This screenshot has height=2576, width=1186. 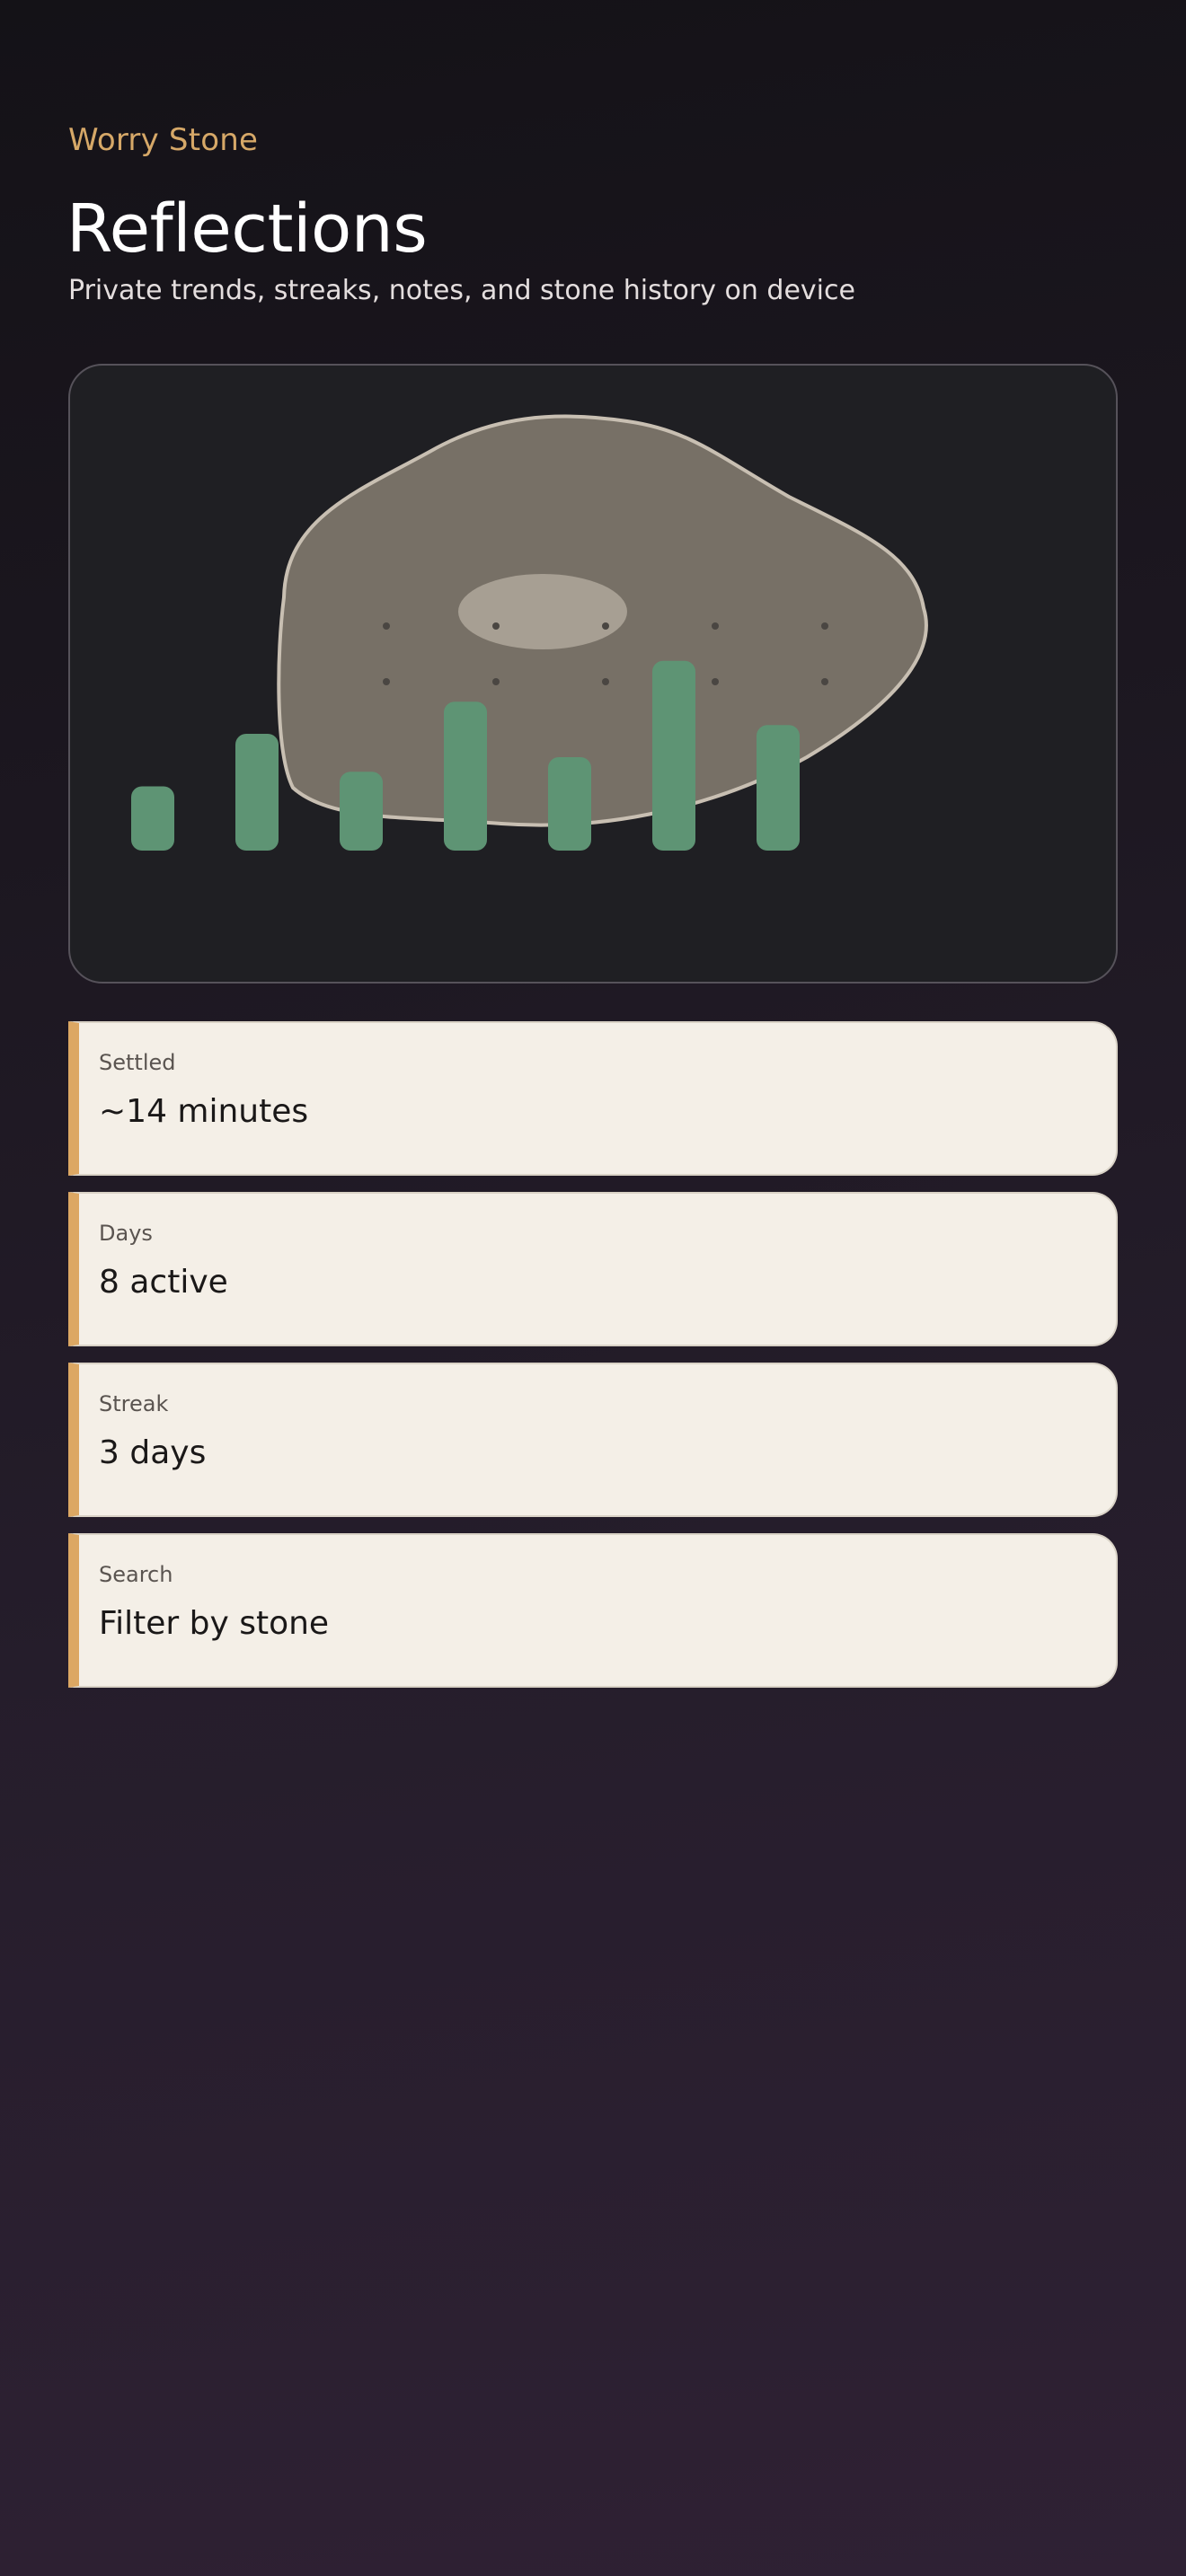 I want to click on search-label: Search, so click(x=136, y=1574).